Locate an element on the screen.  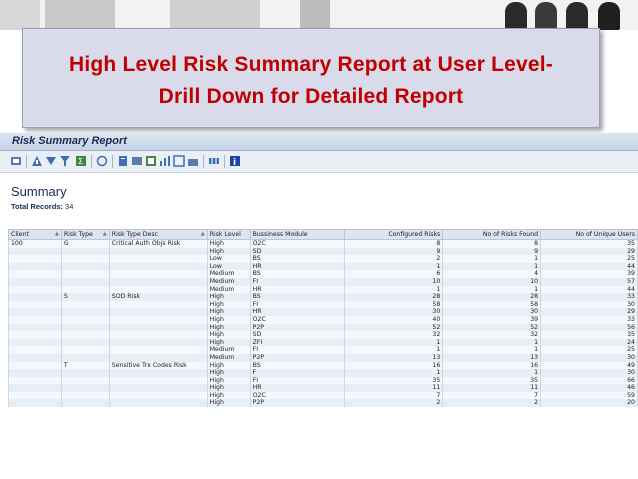
table-row: High FI 35 35 66 is located at coordinates (323, 380).